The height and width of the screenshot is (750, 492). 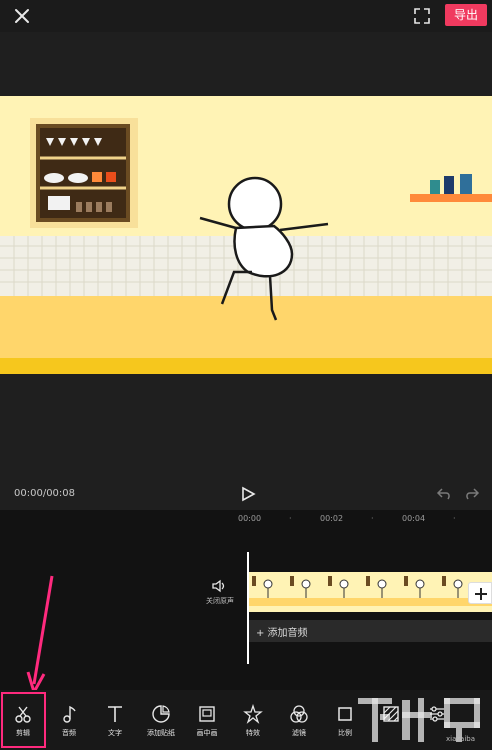 I want to click on time-ruler: 00:00 · 00:02 · 00:04 ·, so click(x=246, y=520).